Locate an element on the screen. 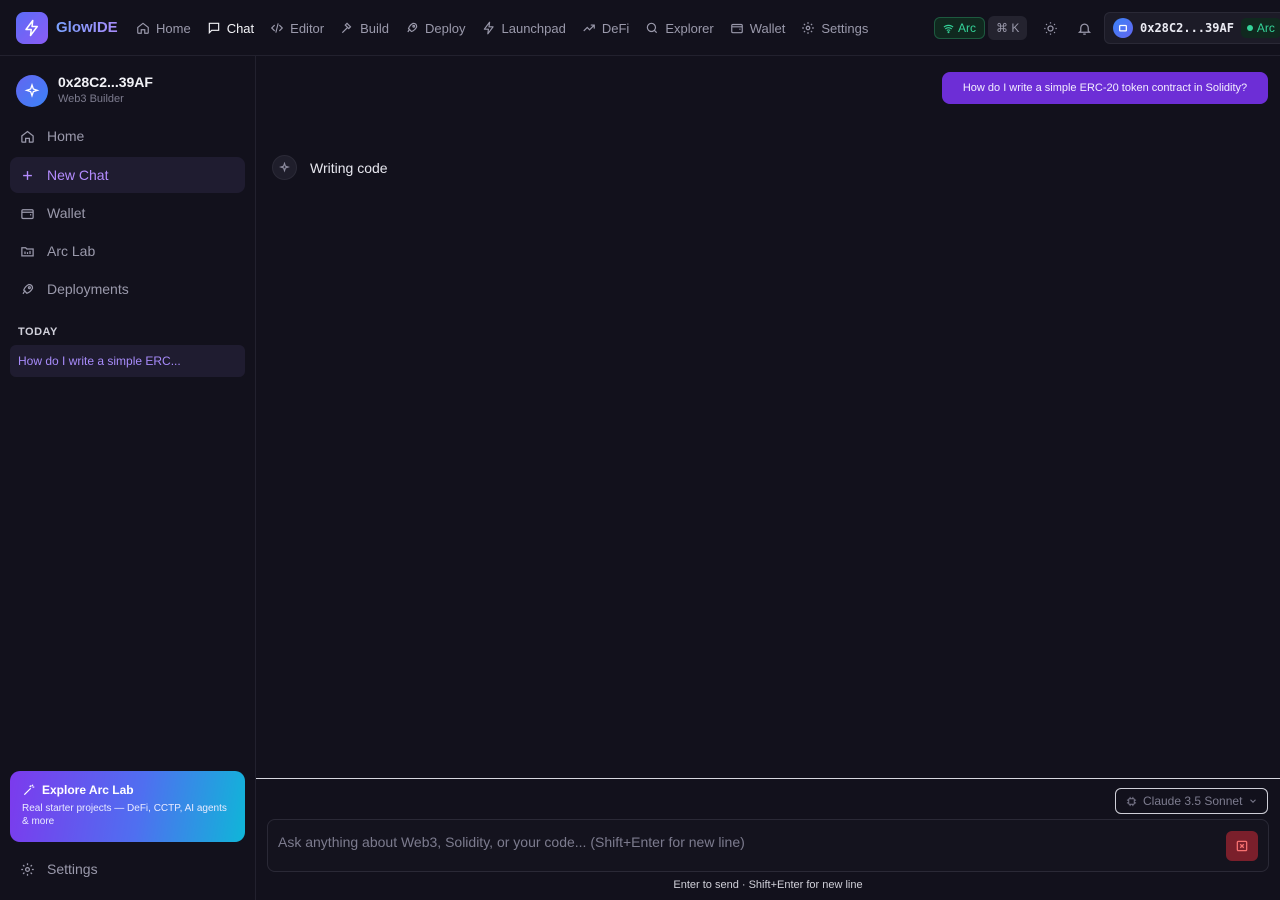  sidebar-item-label: Settings is located at coordinates (72, 869).